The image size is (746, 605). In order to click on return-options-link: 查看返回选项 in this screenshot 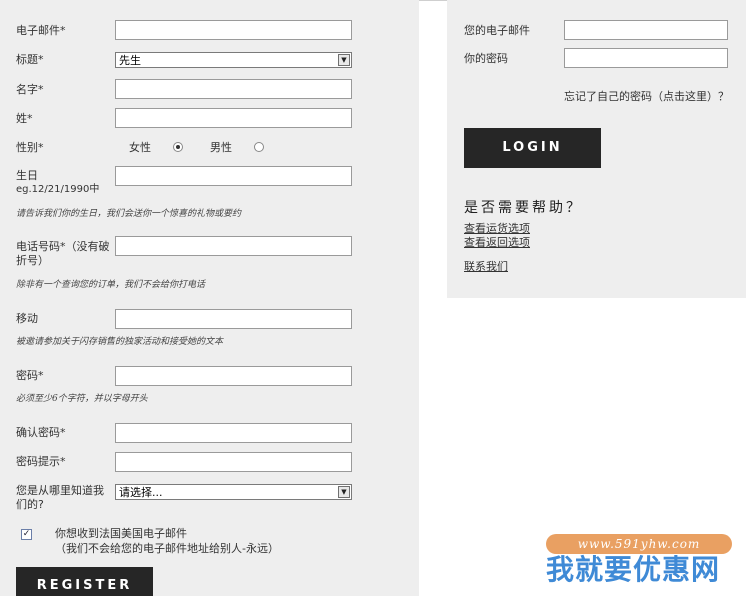, I will do `click(497, 242)`.